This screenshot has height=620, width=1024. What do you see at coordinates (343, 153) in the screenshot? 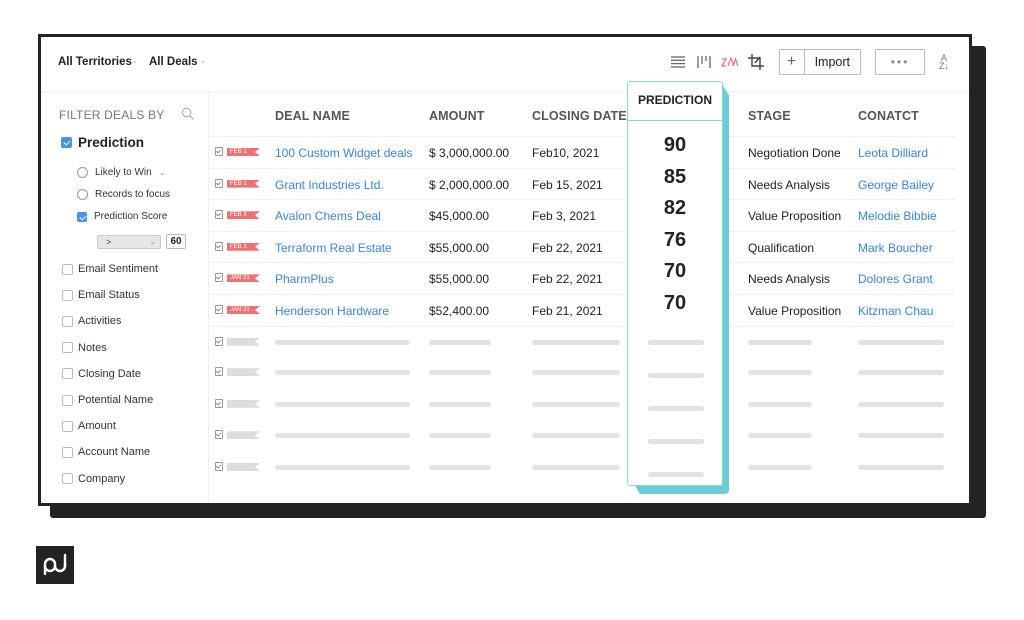
I see `deal-name-link: 100 Custom Widget deals` at bounding box center [343, 153].